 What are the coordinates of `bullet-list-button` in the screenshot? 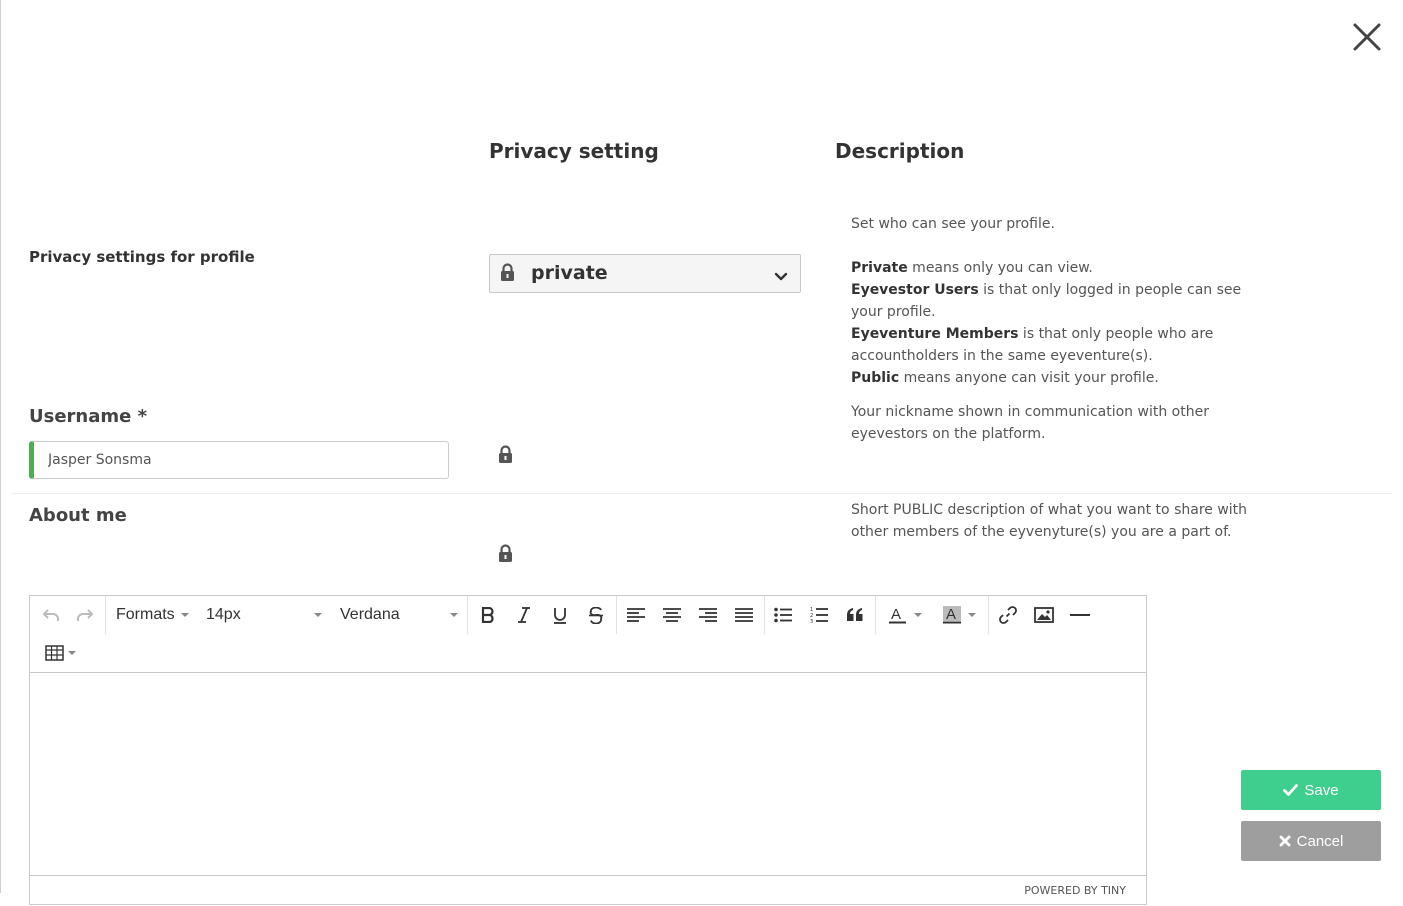 It's located at (783, 615).